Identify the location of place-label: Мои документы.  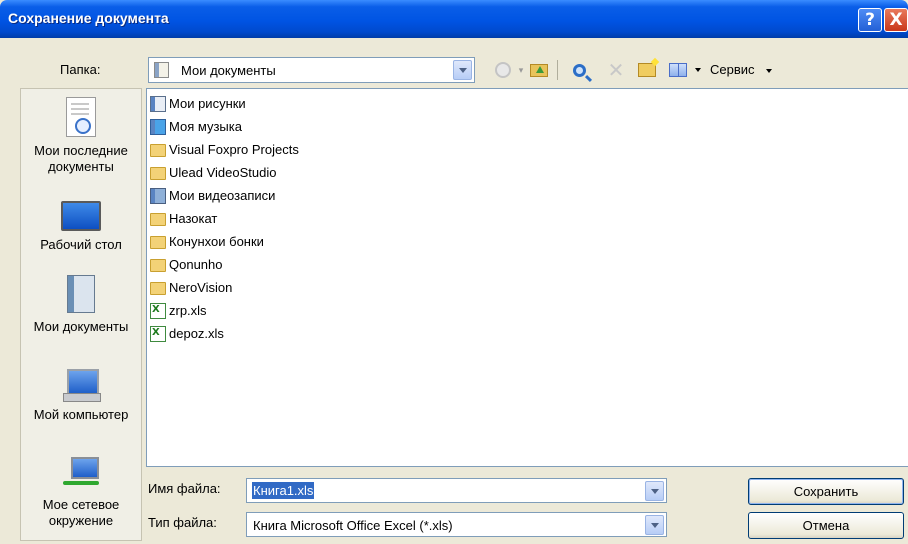
(81, 326).